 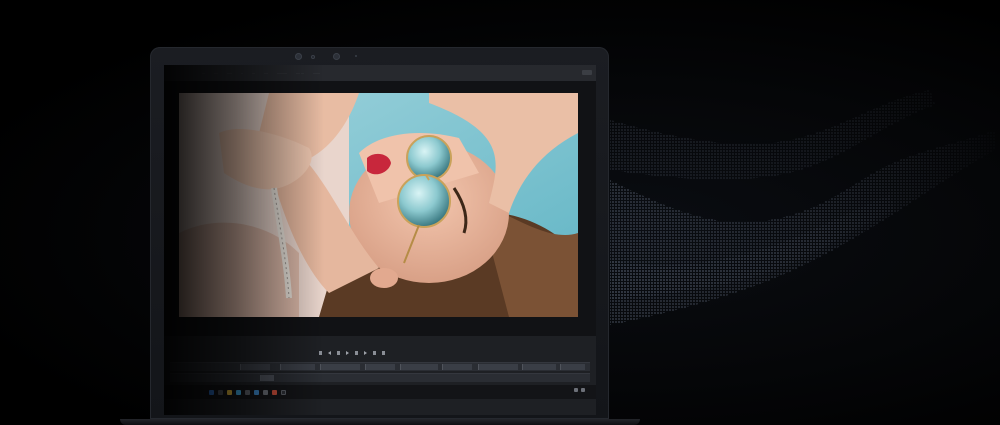 I want to click on folder-icon, so click(x=229, y=392).